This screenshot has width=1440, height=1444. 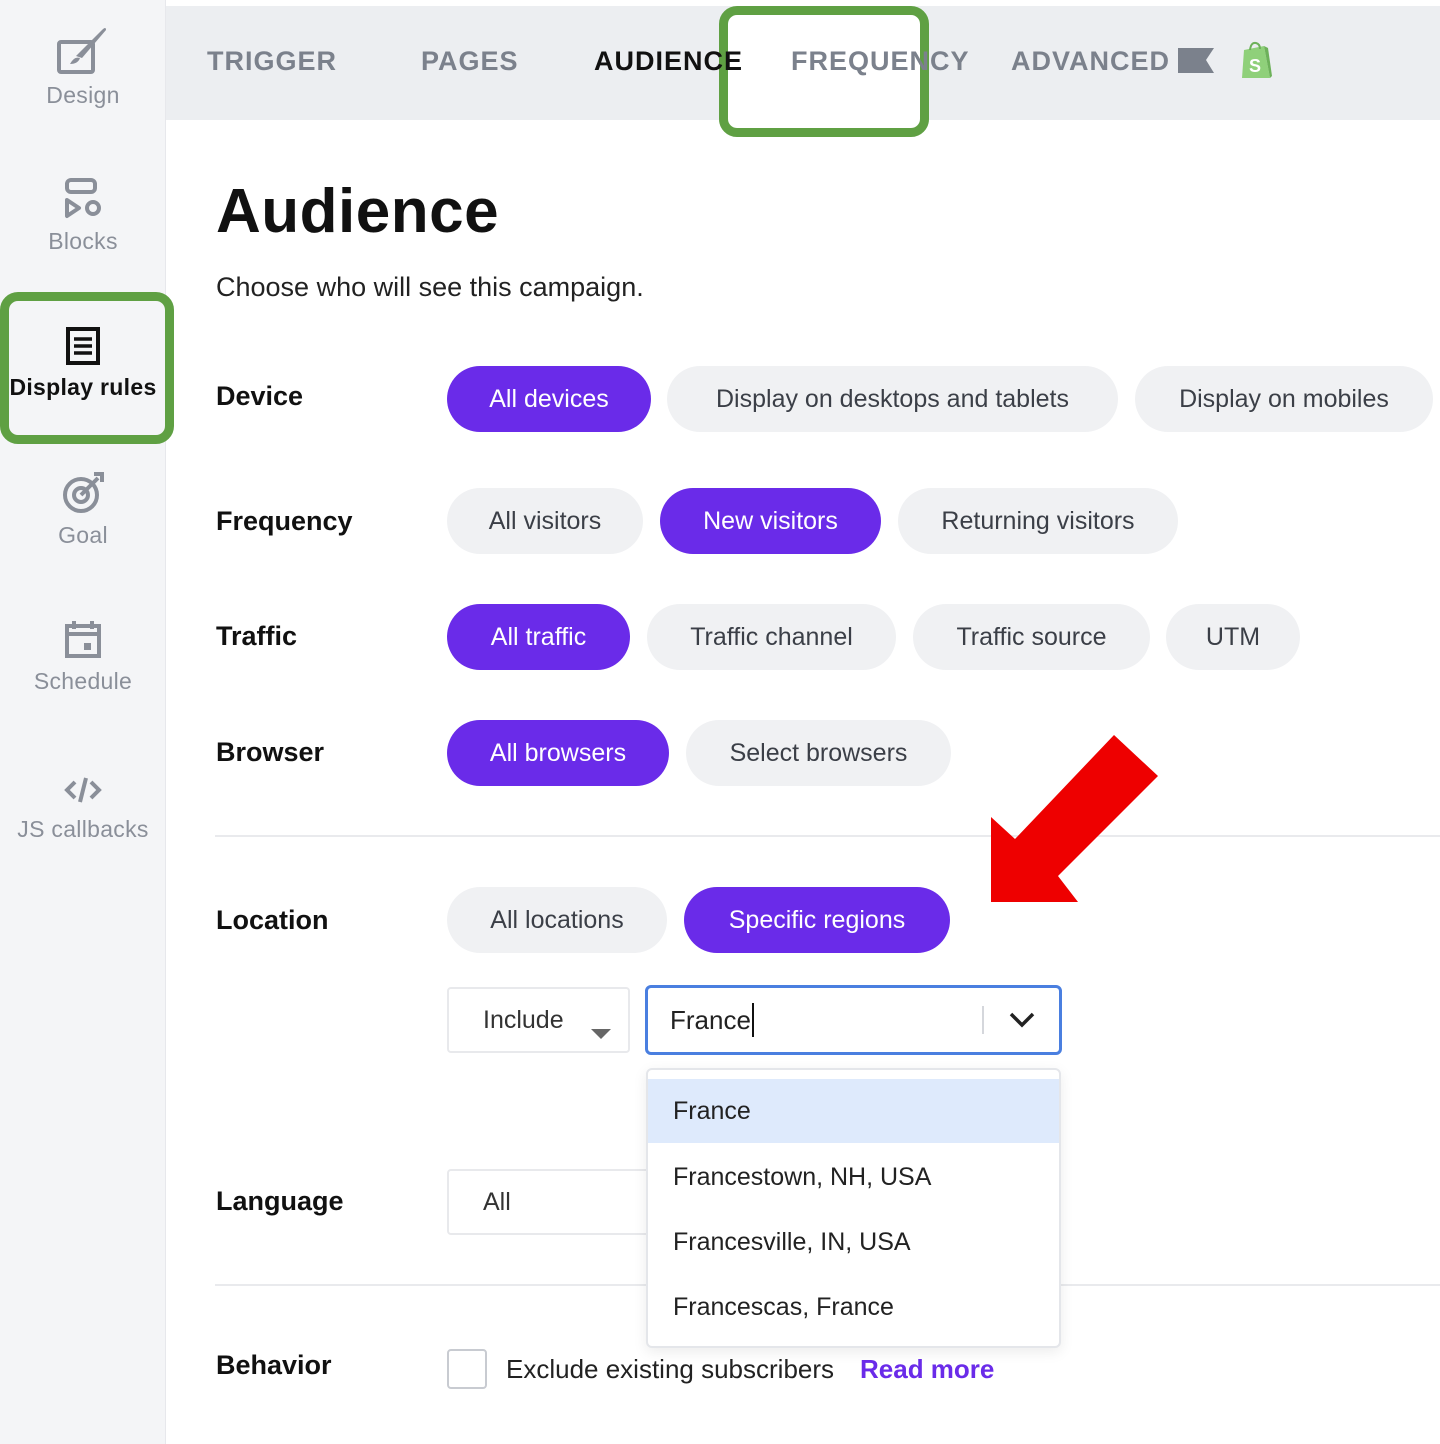 What do you see at coordinates (1233, 637) in the screenshot?
I see `traffic-utm: UTM` at bounding box center [1233, 637].